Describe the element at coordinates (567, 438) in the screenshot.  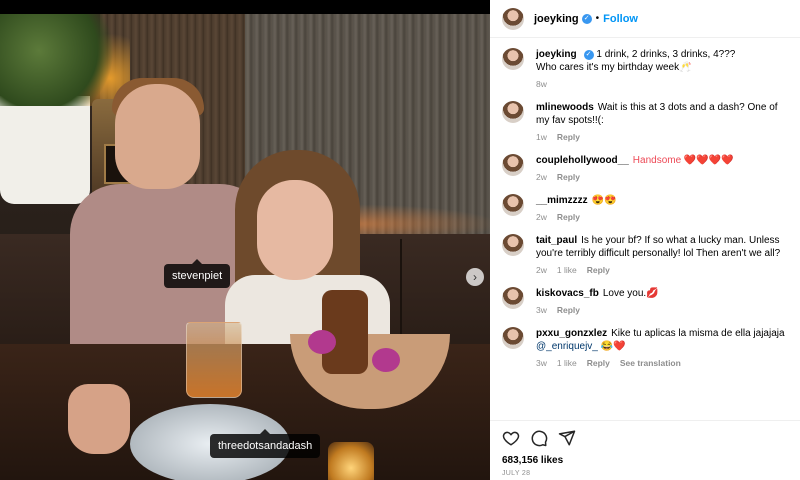
I see `share-send-icon` at that location.